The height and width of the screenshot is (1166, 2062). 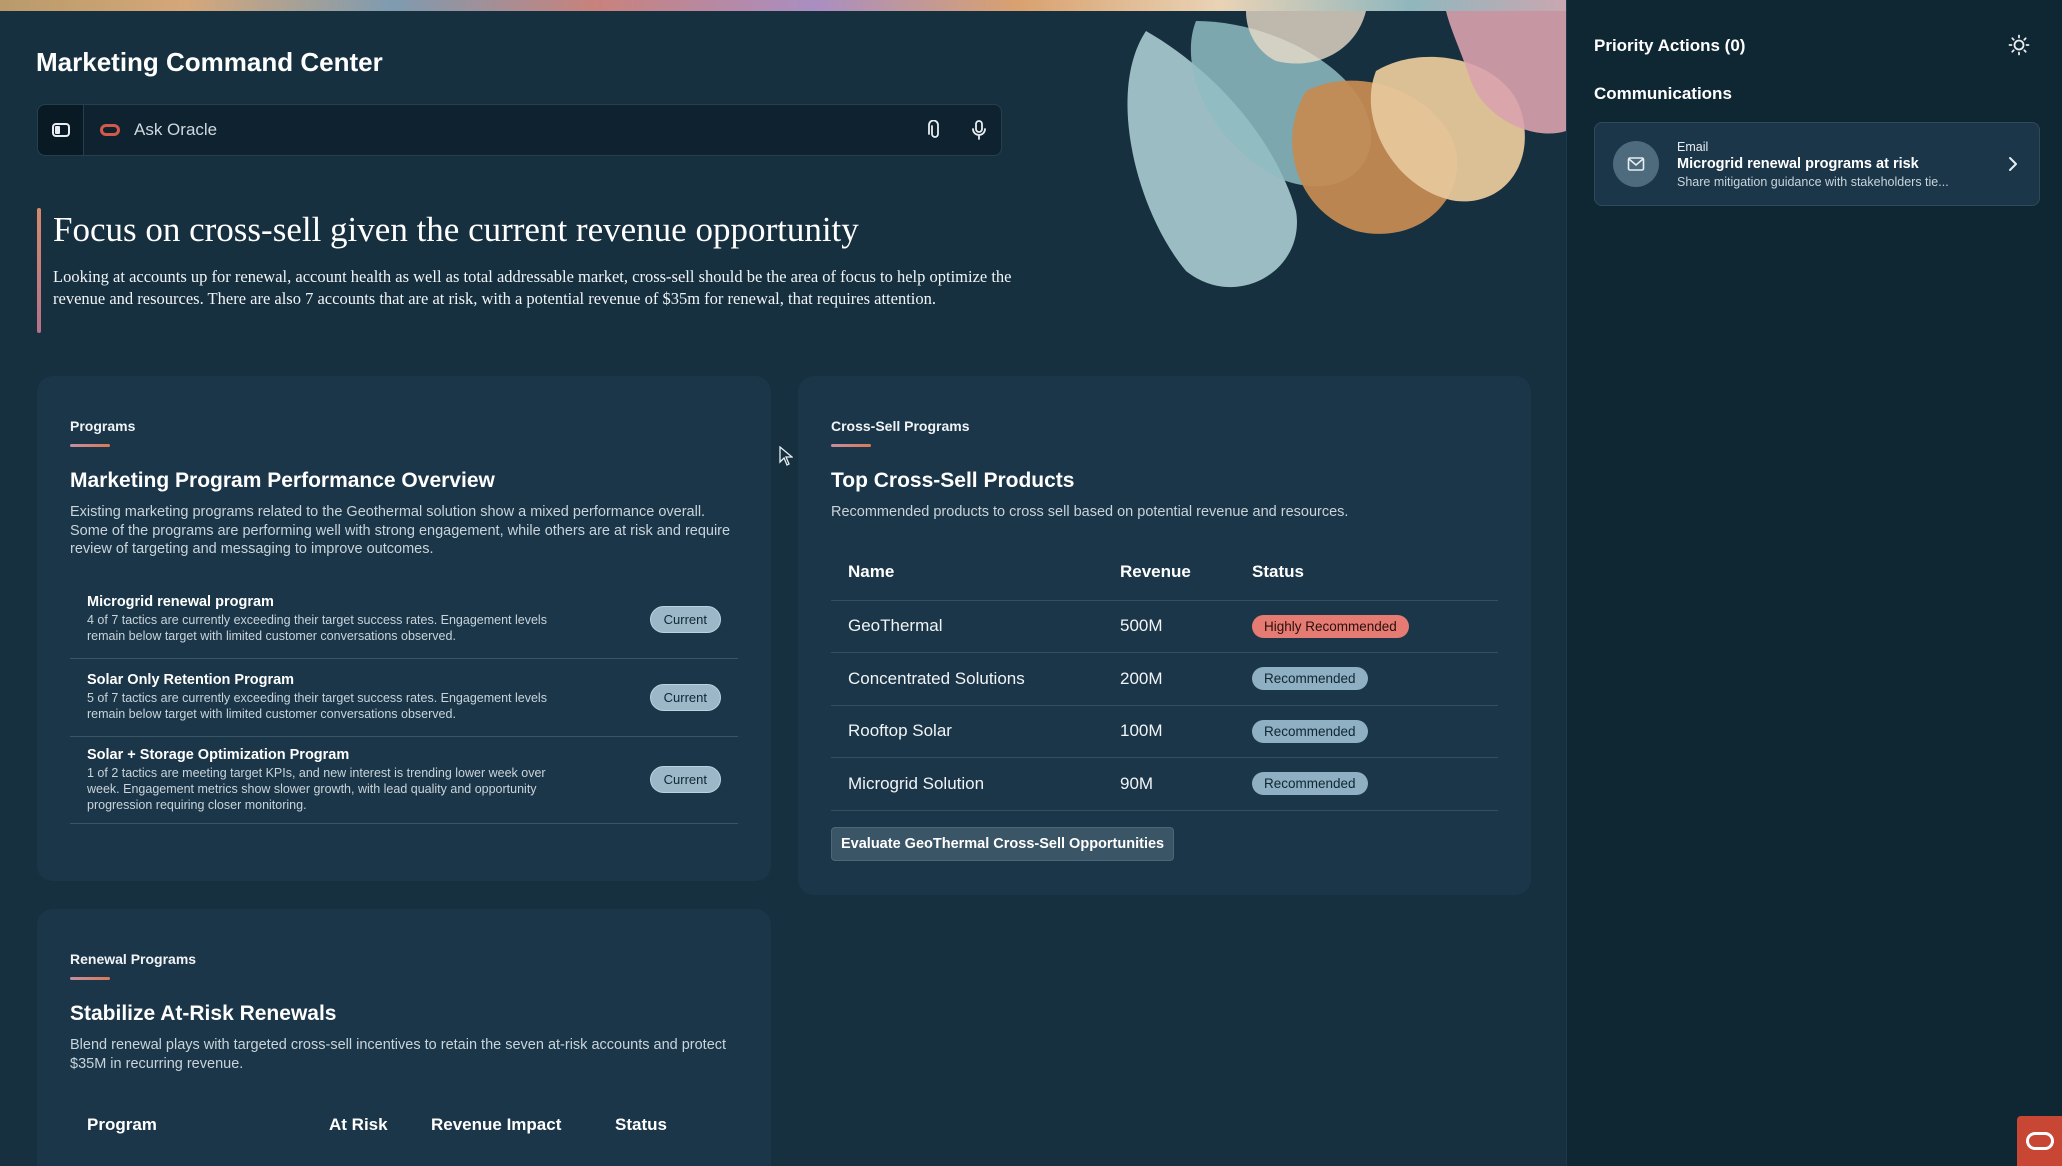 I want to click on header-decoration-strip, so click(x=783, y=5).